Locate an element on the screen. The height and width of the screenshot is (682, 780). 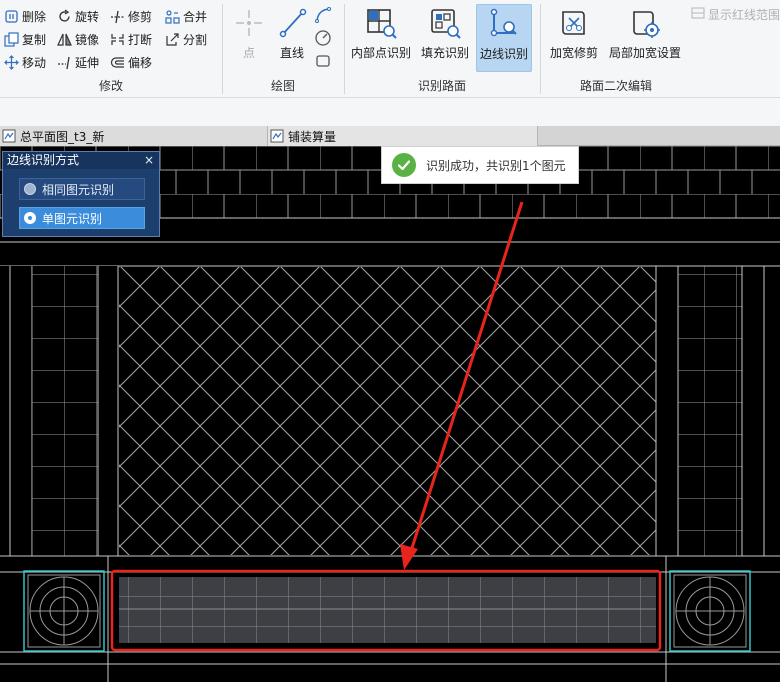
tab-paving-quantity: 铺装算量 is located at coordinates (403, 136).